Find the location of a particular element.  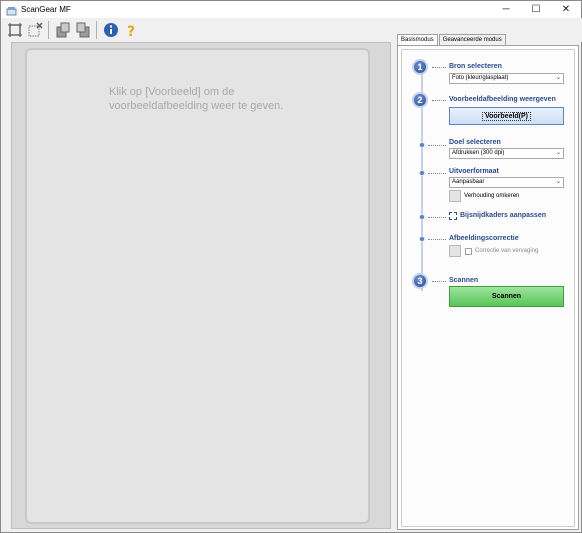

destination-label: Doel selecteren is located at coordinates (475, 142).